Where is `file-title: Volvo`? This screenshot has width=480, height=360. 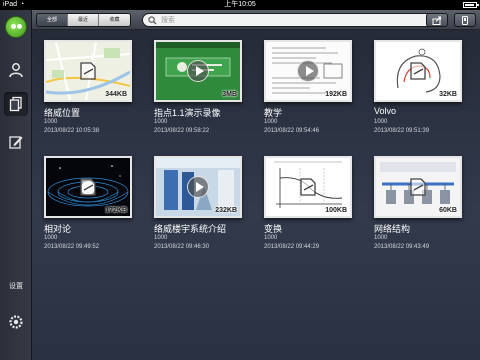
file-title: Volvo is located at coordinates (385, 111).